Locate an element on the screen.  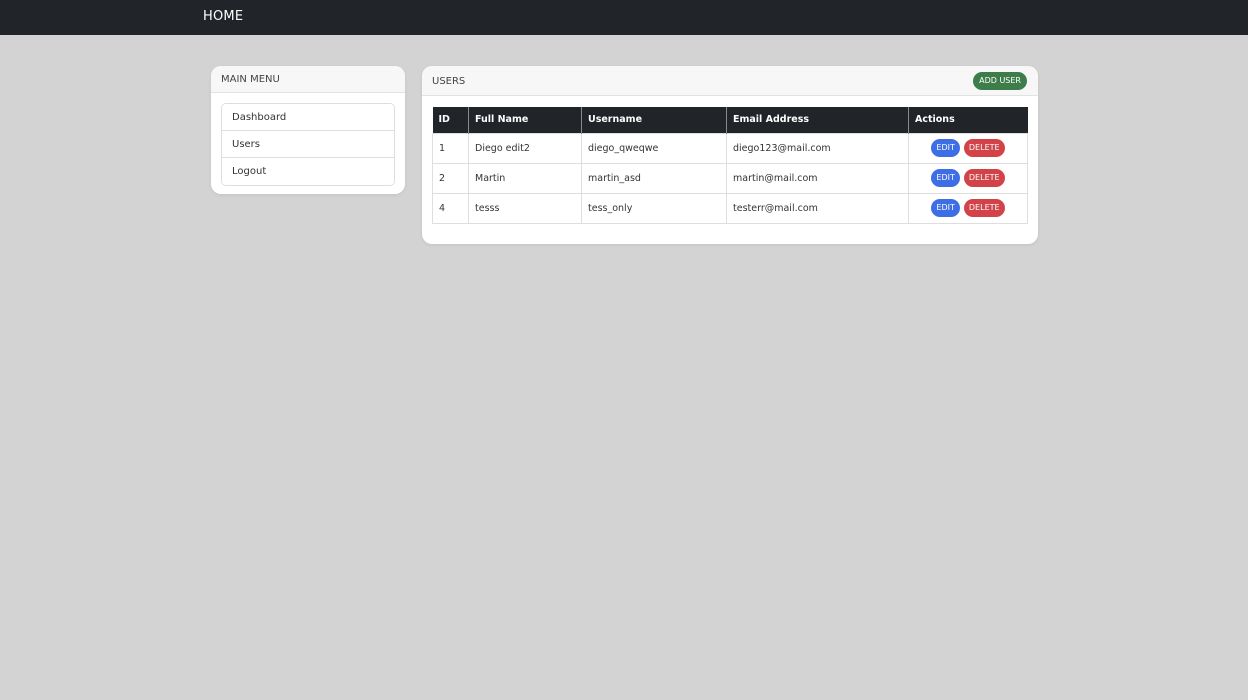
home-link: HOME is located at coordinates (223, 16).